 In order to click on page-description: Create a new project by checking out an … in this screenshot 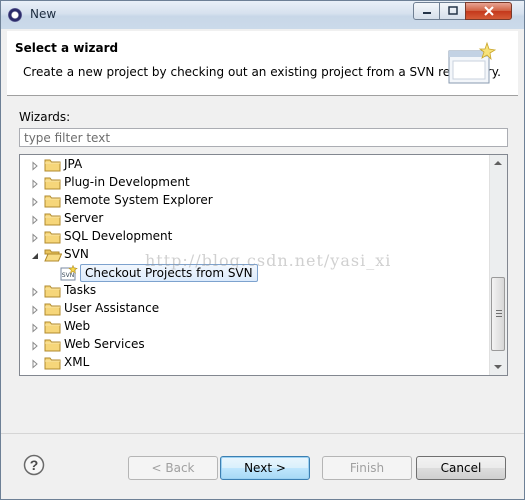, I will do `click(262, 72)`.